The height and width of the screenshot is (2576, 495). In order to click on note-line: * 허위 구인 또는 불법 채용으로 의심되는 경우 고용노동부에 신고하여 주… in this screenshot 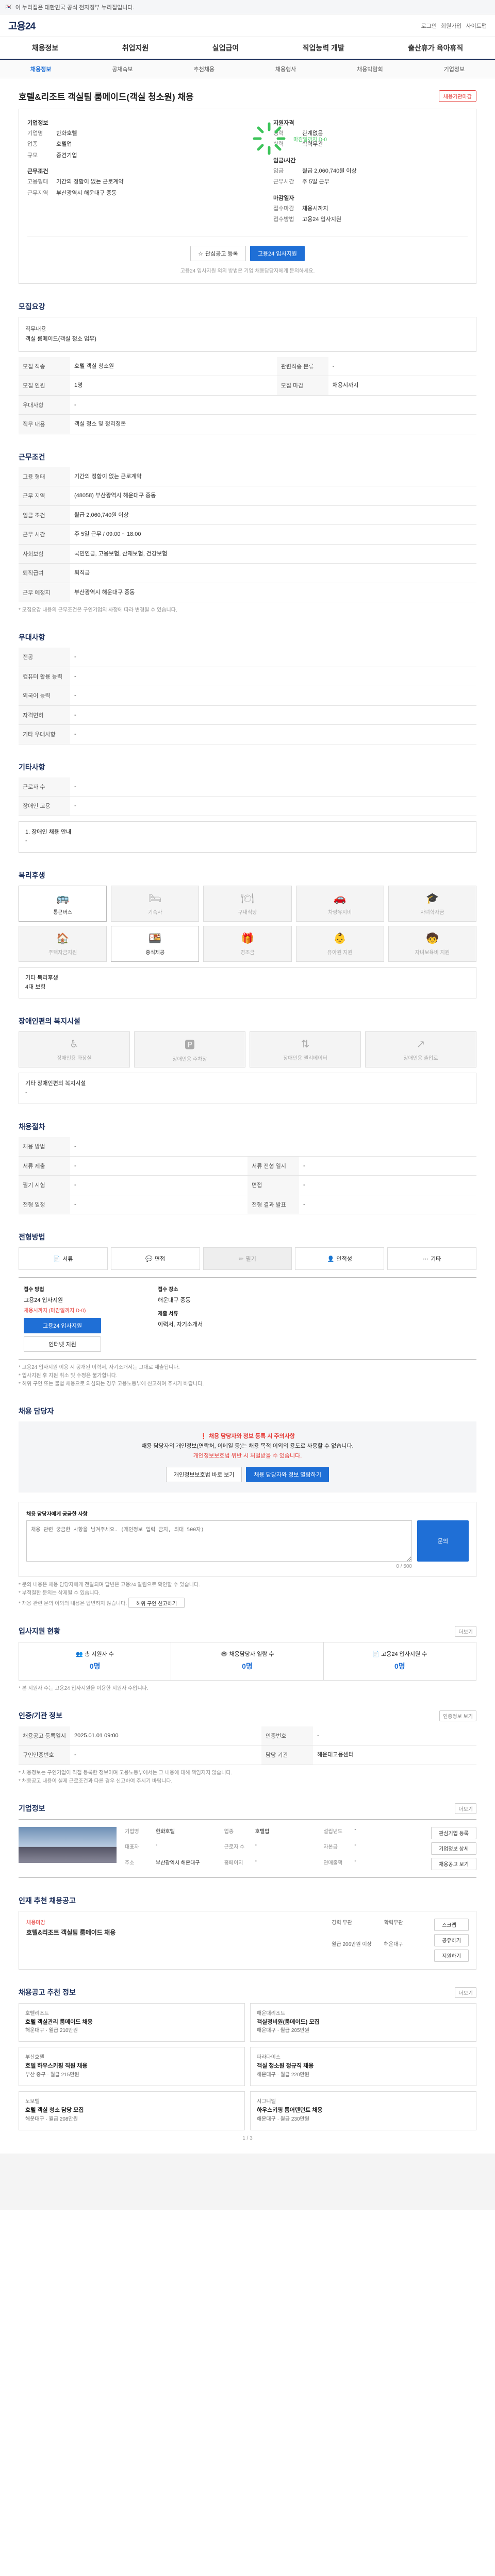, I will do `click(111, 1384)`.